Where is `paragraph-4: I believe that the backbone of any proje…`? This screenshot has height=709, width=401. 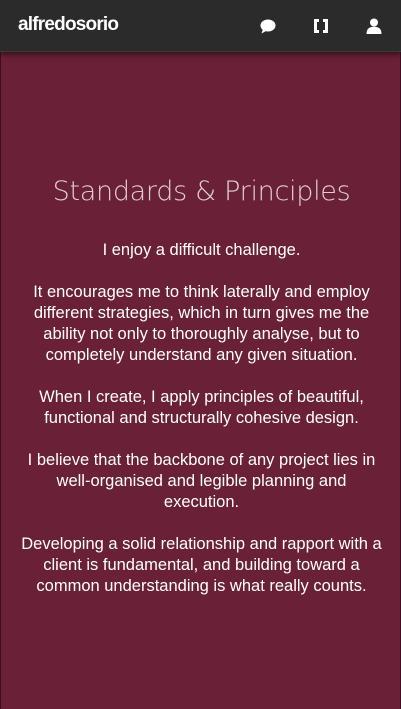 paragraph-4: I believe that the backbone of any proje… is located at coordinates (201, 481).